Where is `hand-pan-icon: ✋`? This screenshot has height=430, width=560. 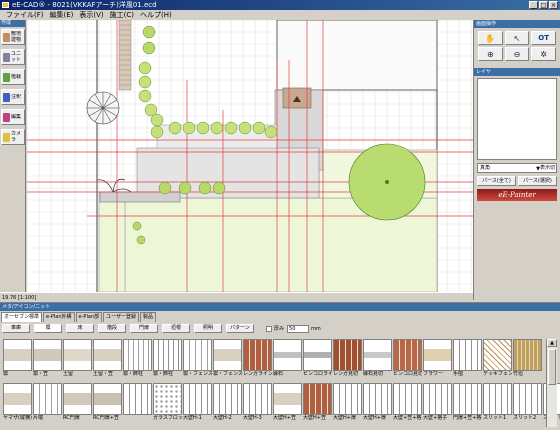 hand-pan-icon: ✋ is located at coordinates (490, 38).